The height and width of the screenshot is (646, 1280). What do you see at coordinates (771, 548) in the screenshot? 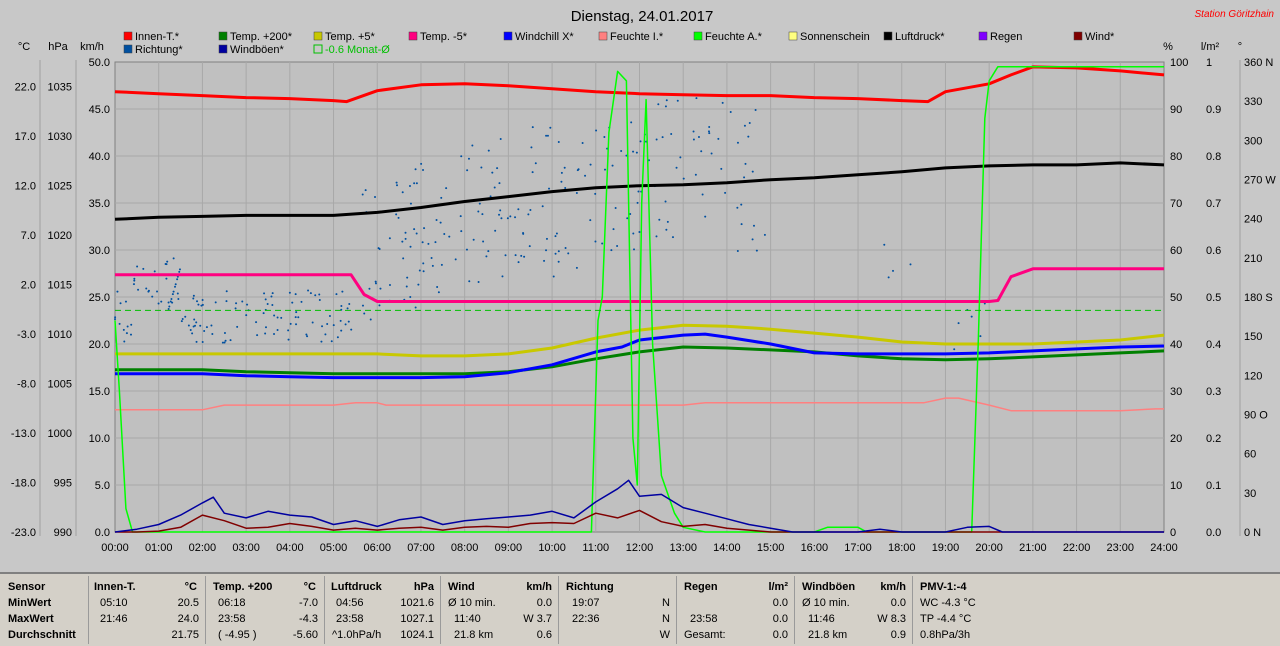
I see `x-tick-label: 15:00` at bounding box center [771, 548].